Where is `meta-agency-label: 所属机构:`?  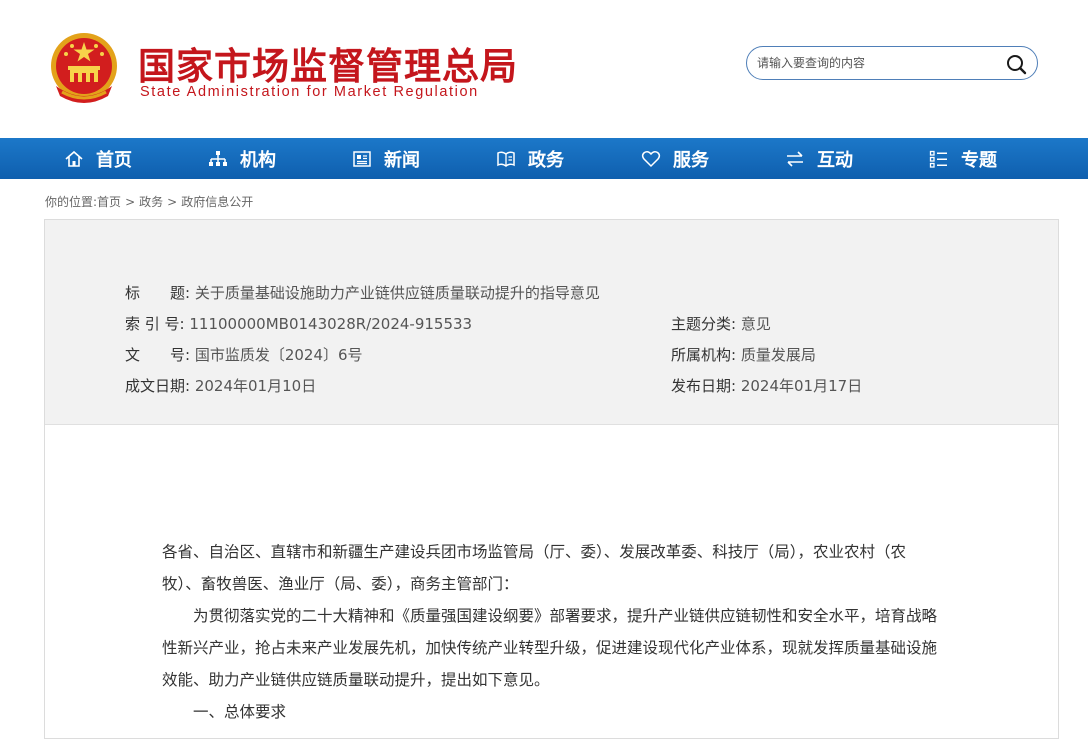
meta-agency-label: 所属机构: is located at coordinates (704, 355).